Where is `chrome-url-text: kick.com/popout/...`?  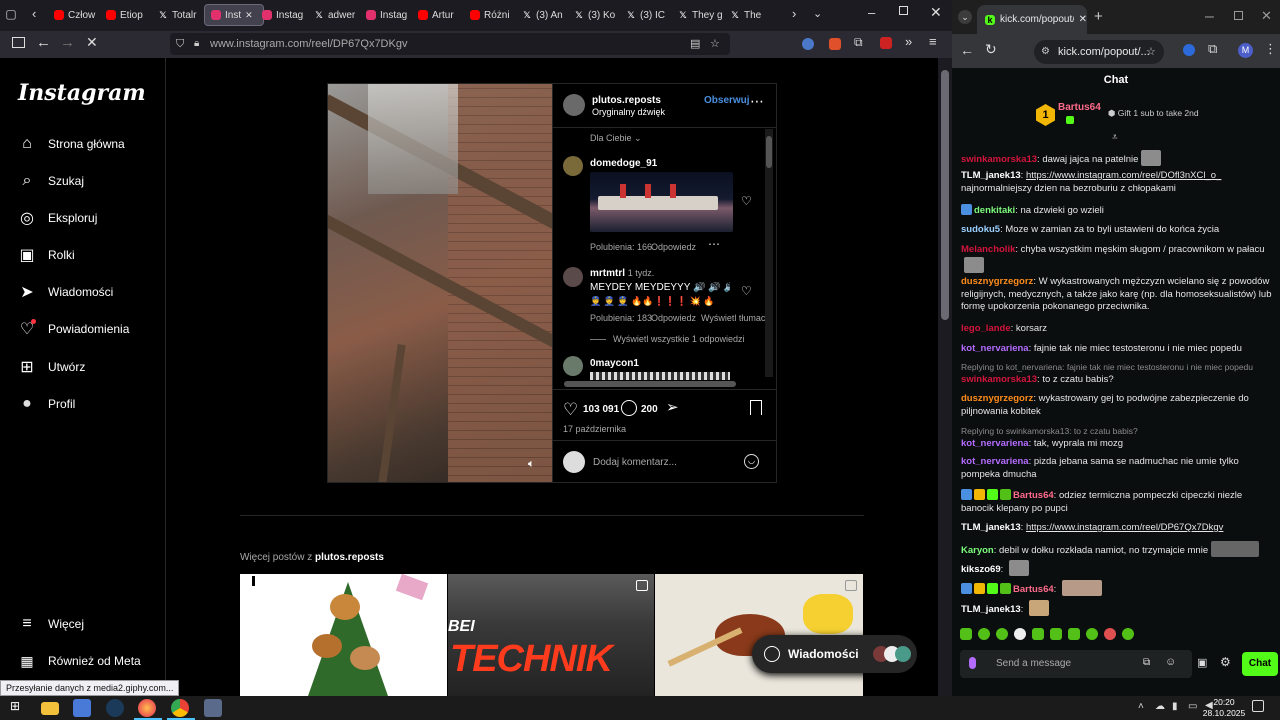
chrome-url-text: kick.com/popout/... is located at coordinates (1104, 52).